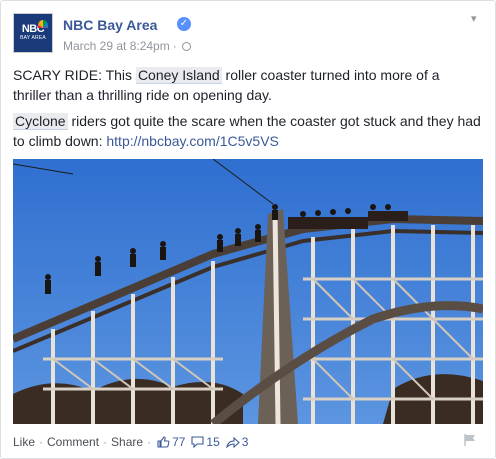 The width and height of the screenshot is (496, 459). Describe the element at coordinates (192, 141) in the screenshot. I see `post-link: http://nbcbay.com/1C5v5VS` at that location.